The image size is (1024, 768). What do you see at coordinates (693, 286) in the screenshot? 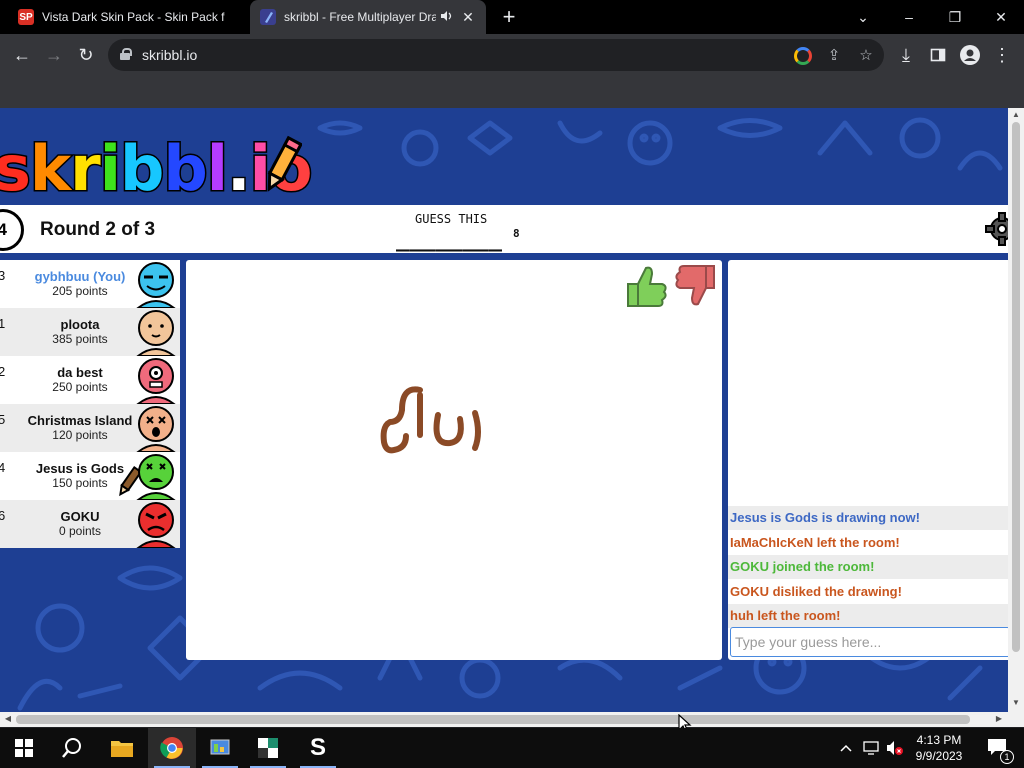
I see `thumbs-down-icon` at bounding box center [693, 286].